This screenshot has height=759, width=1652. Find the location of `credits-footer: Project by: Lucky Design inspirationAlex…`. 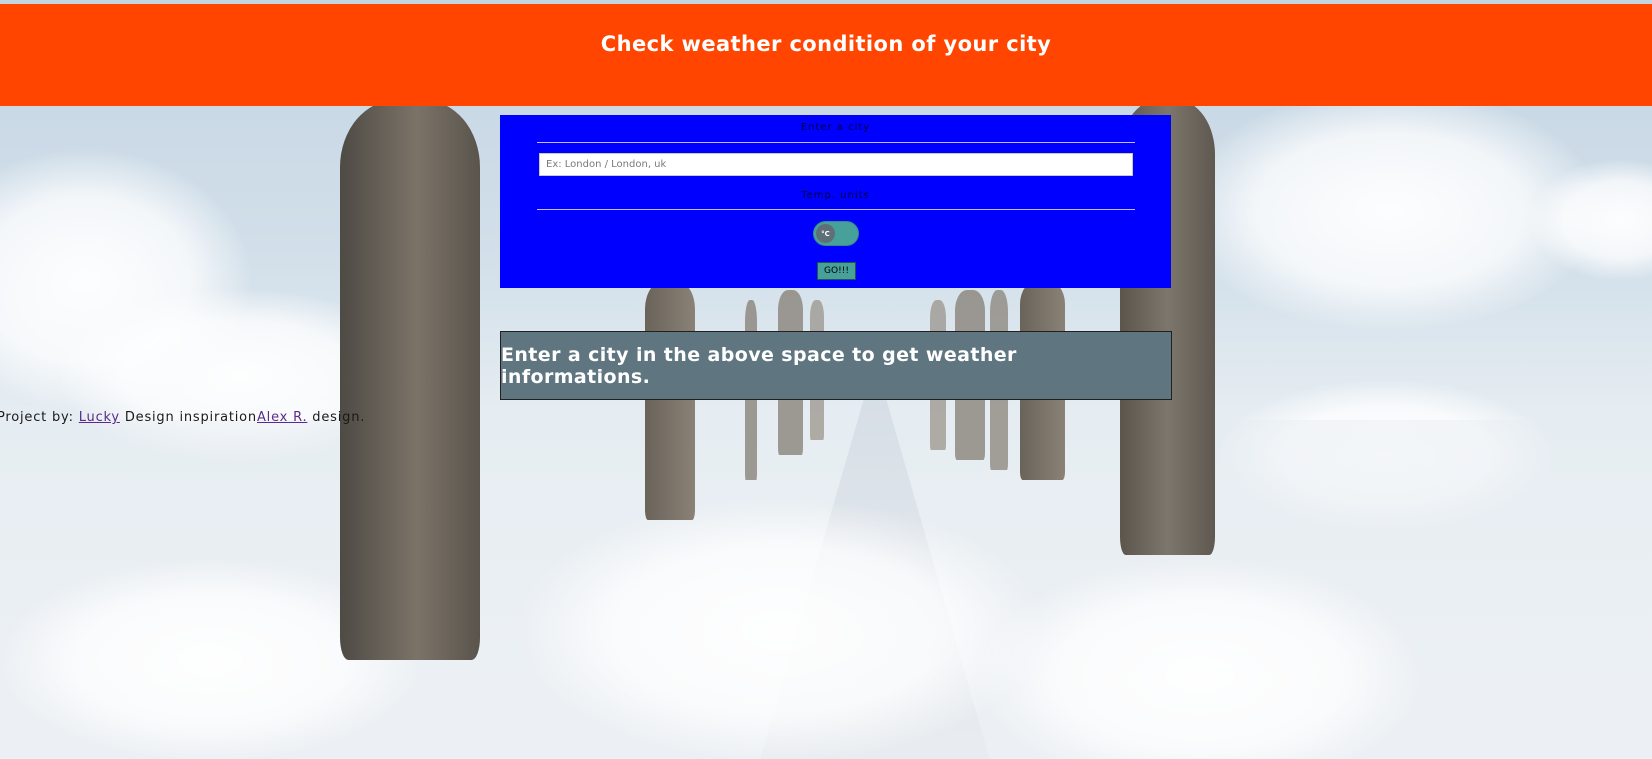

credits-footer: Project by: Lucky Design inspirationAlex… is located at coordinates (182, 417).